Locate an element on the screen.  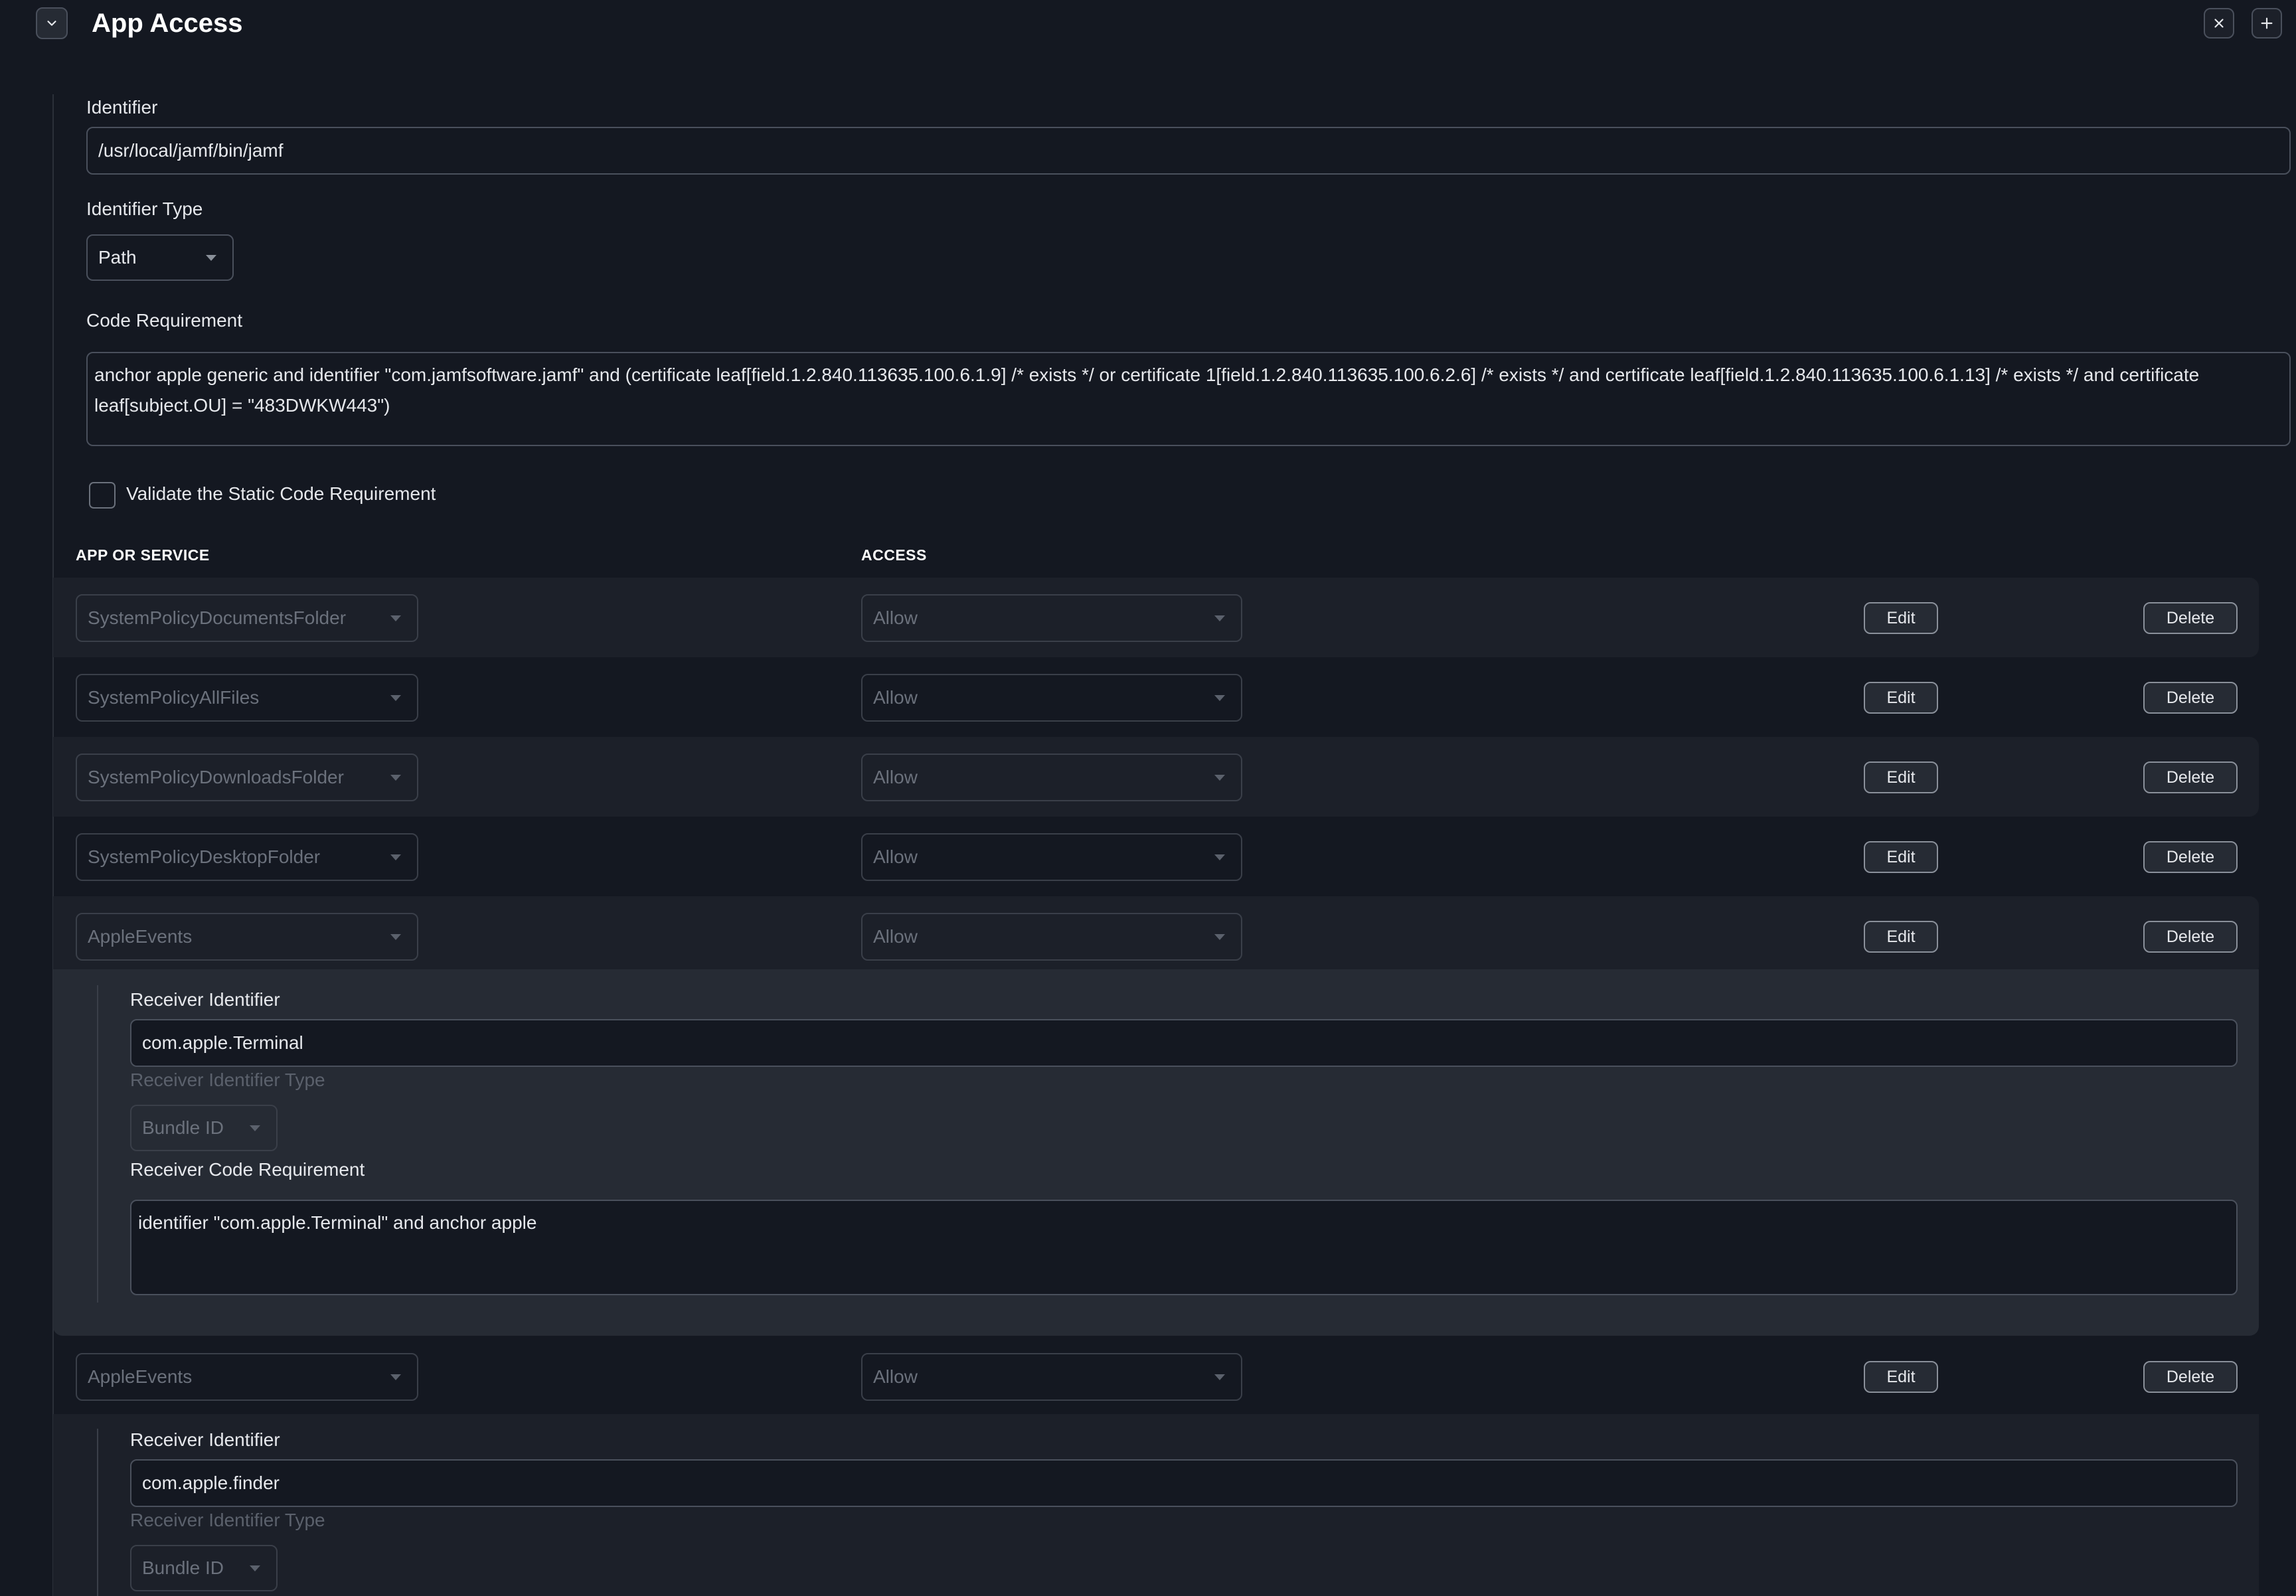
code-requirement-label: Code Requirement is located at coordinates (164, 320).